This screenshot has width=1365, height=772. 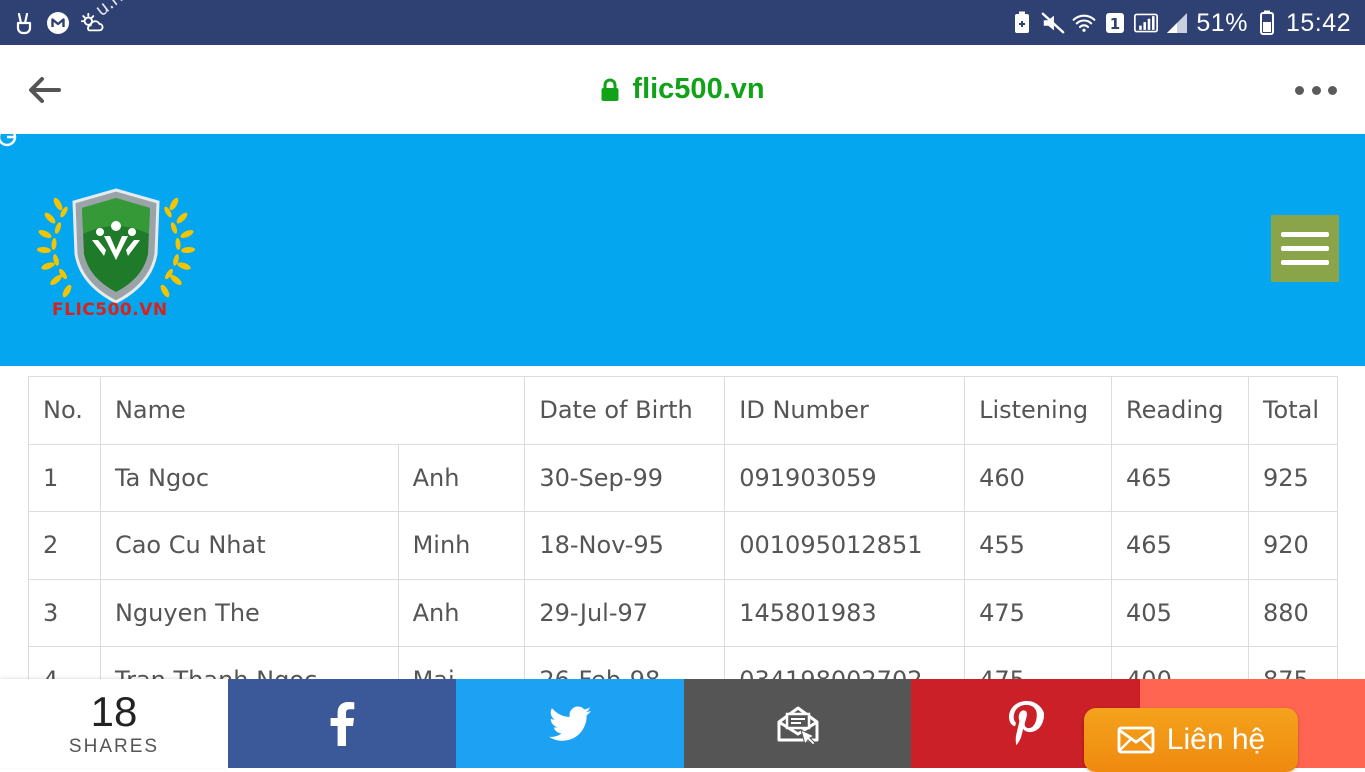 I want to click on arrow-left-icon, so click(x=45, y=90).